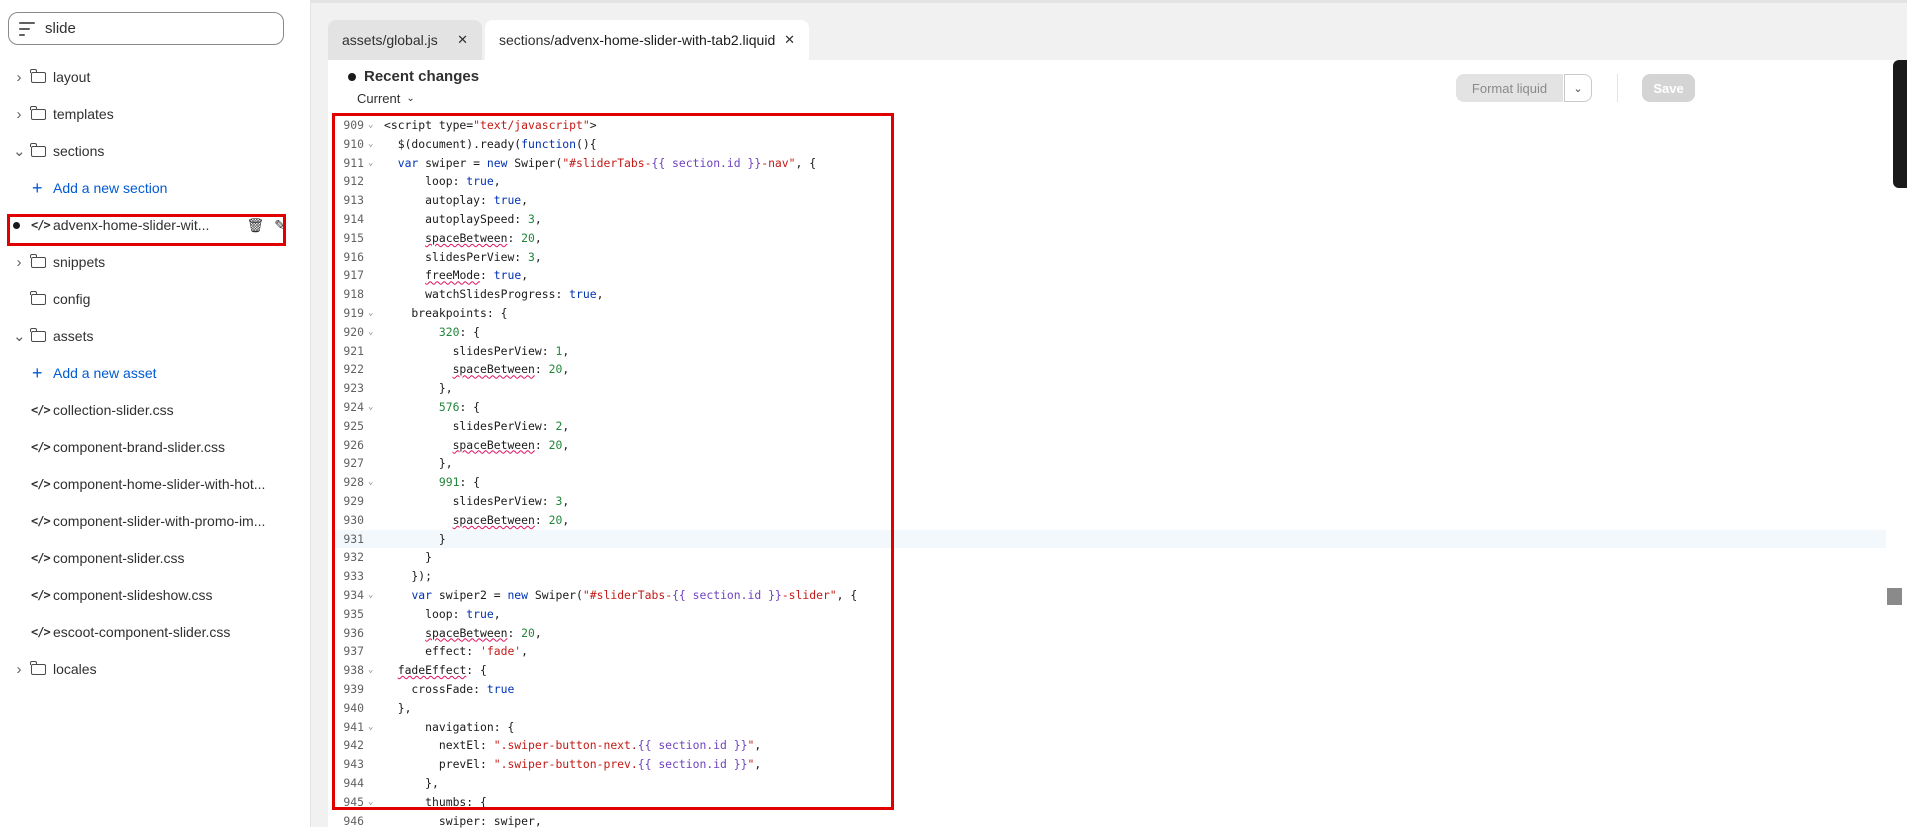 The image size is (1907, 830). I want to click on code-line: 917 freeMode: true,, so click(1110, 275).